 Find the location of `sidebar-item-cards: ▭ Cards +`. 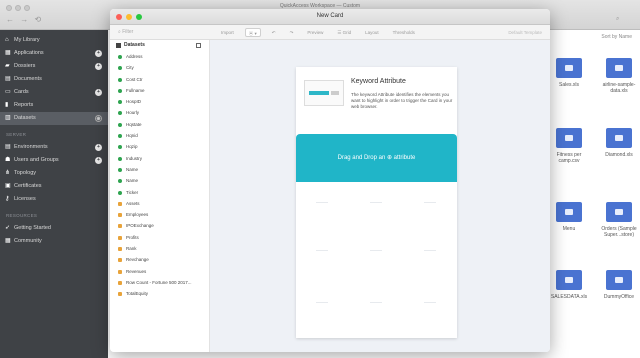

sidebar-item-cards: ▭ Cards + is located at coordinates (54, 92).